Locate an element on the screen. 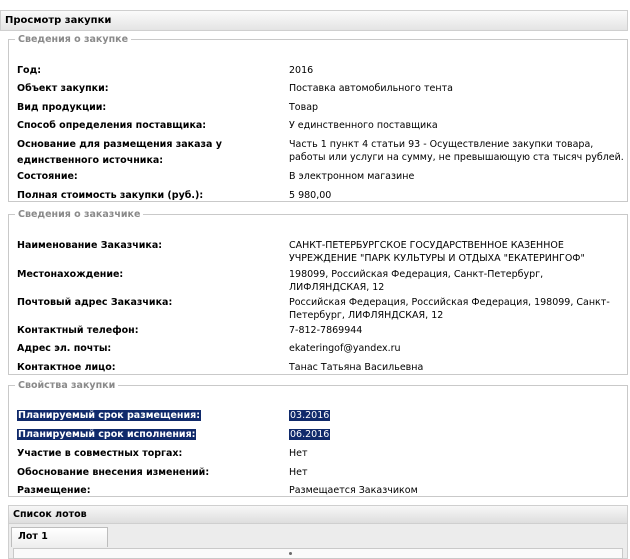 The image size is (630, 559). field-label: Планируемый срок размещения: is located at coordinates (142, 416).